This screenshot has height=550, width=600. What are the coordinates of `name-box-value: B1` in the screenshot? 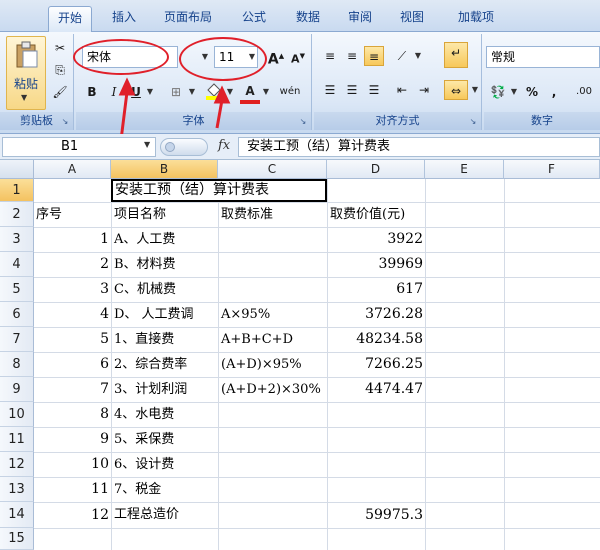 It's located at (70, 146).